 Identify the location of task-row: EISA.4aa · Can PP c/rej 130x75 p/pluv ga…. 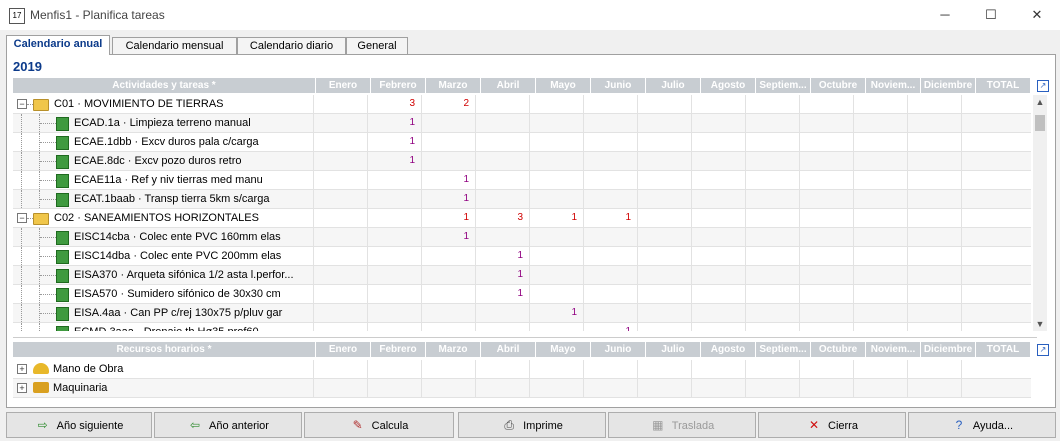
(522, 313).